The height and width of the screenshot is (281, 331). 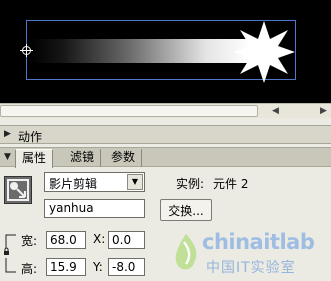 I want to click on tab-parameters: 参数, so click(x=124, y=158).